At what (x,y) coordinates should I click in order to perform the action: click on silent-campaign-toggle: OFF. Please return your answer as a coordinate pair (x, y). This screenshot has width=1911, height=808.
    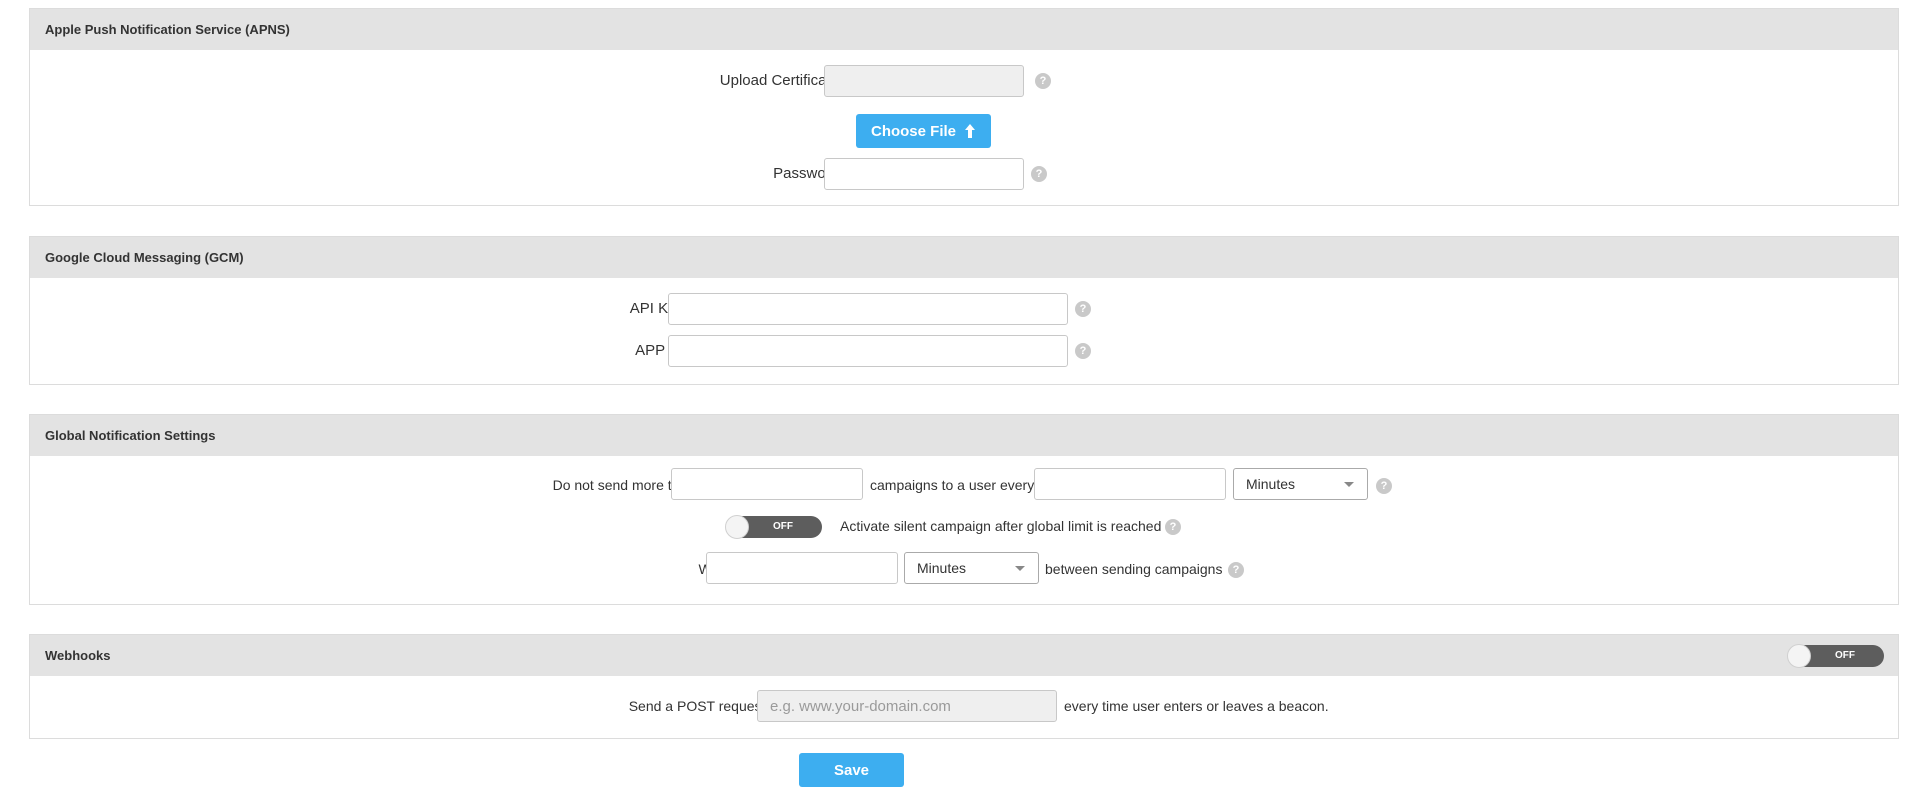
    Looking at the image, I should click on (773, 527).